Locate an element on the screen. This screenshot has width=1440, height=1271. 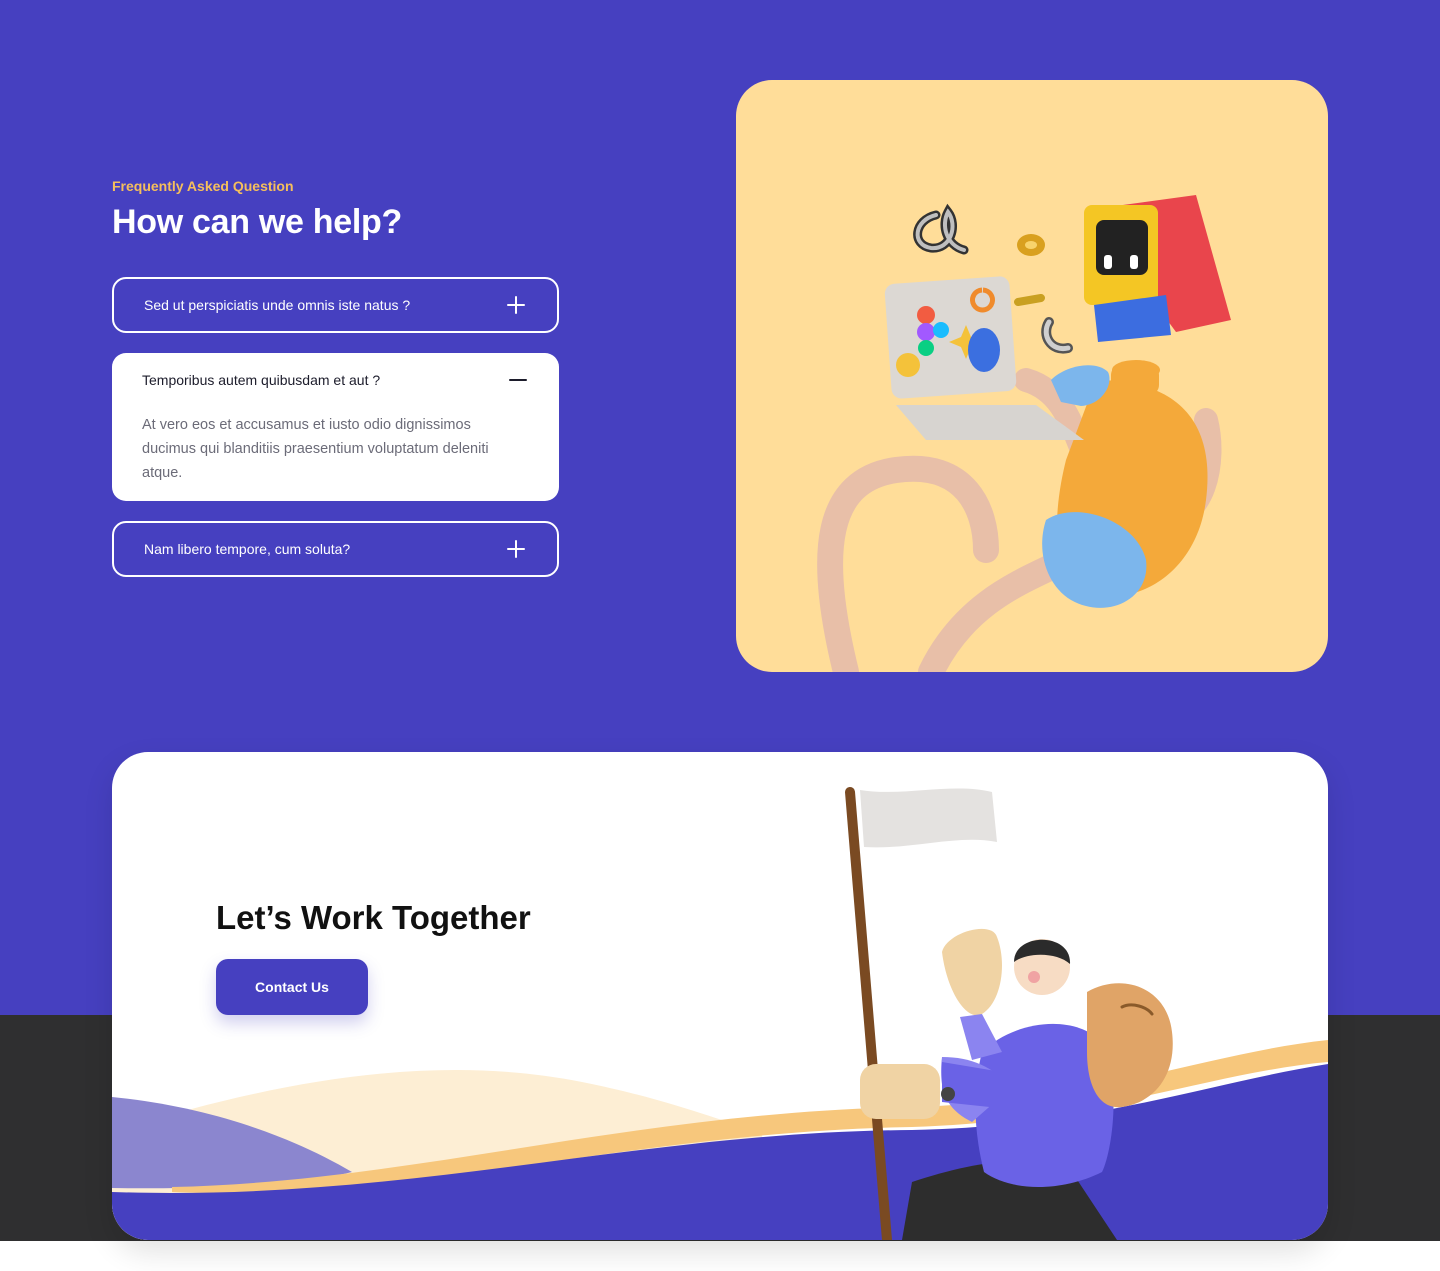
faq-question: Temporibus autem quibusdam et aut ? is located at coordinates (261, 380).